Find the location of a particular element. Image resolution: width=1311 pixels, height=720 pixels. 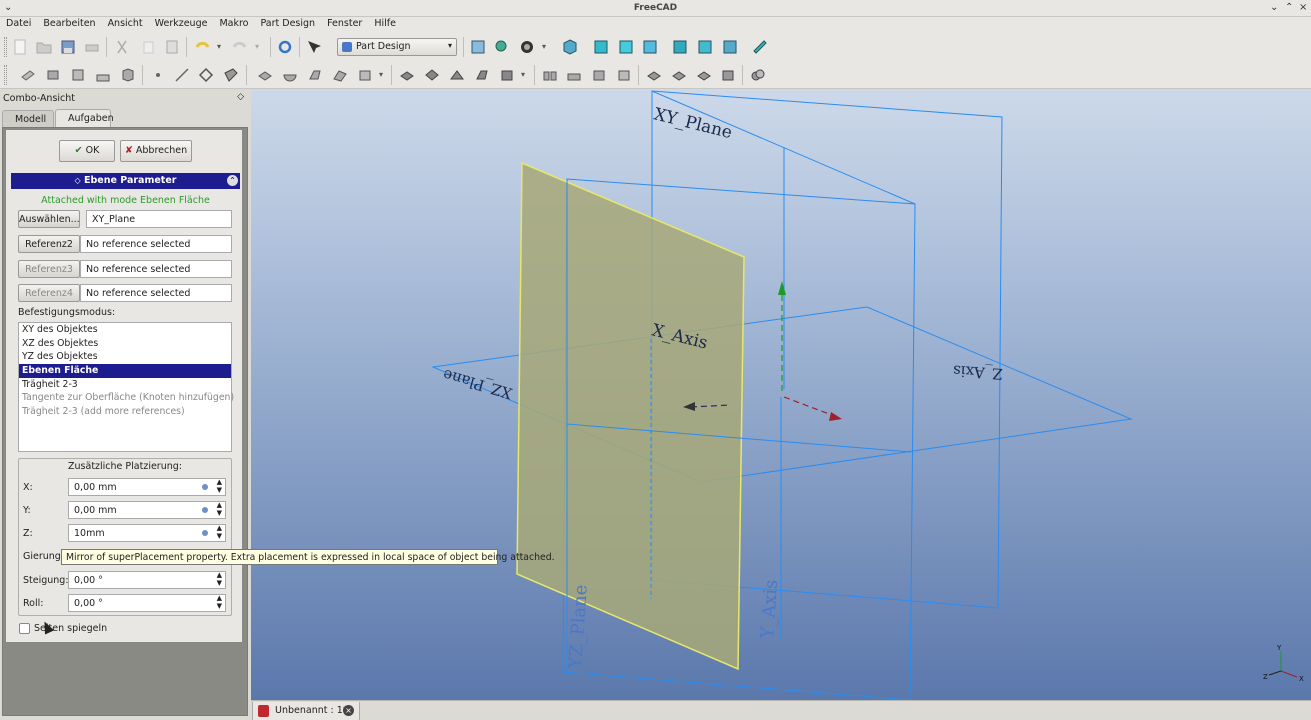

polar-pattern-icon is located at coordinates (599, 75).